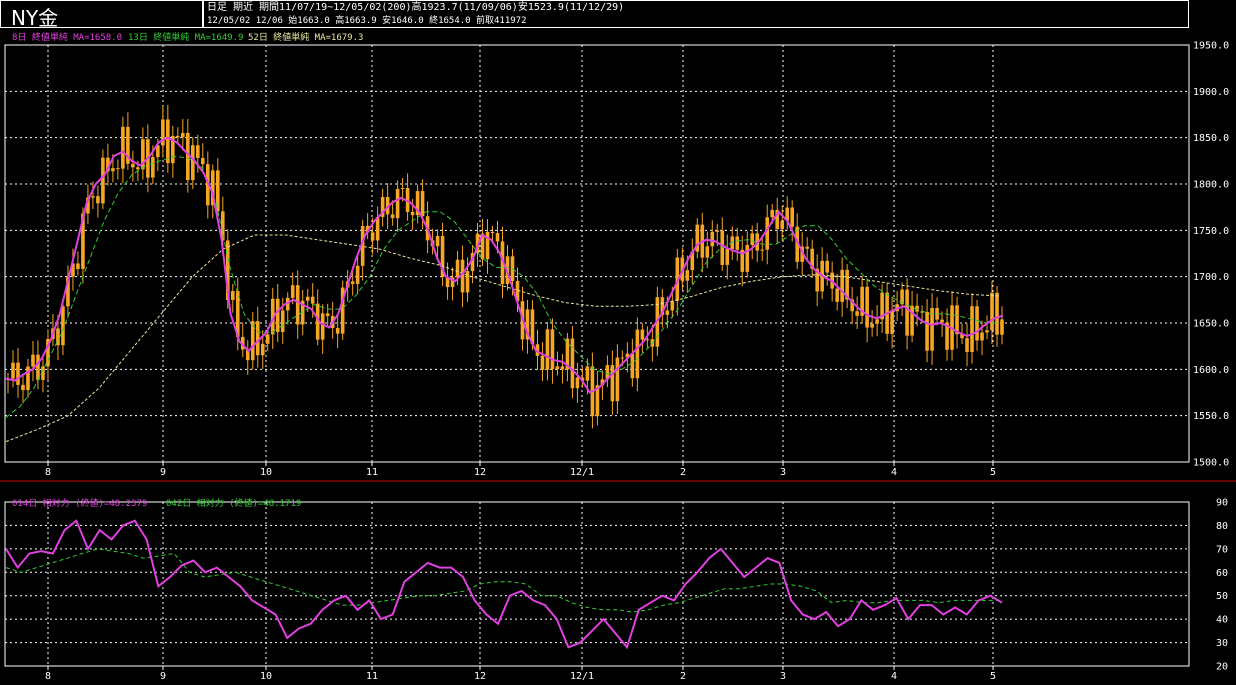  What do you see at coordinates (1222, 667) in the screenshot?
I see `rsi-y-tick: 20` at bounding box center [1222, 667].